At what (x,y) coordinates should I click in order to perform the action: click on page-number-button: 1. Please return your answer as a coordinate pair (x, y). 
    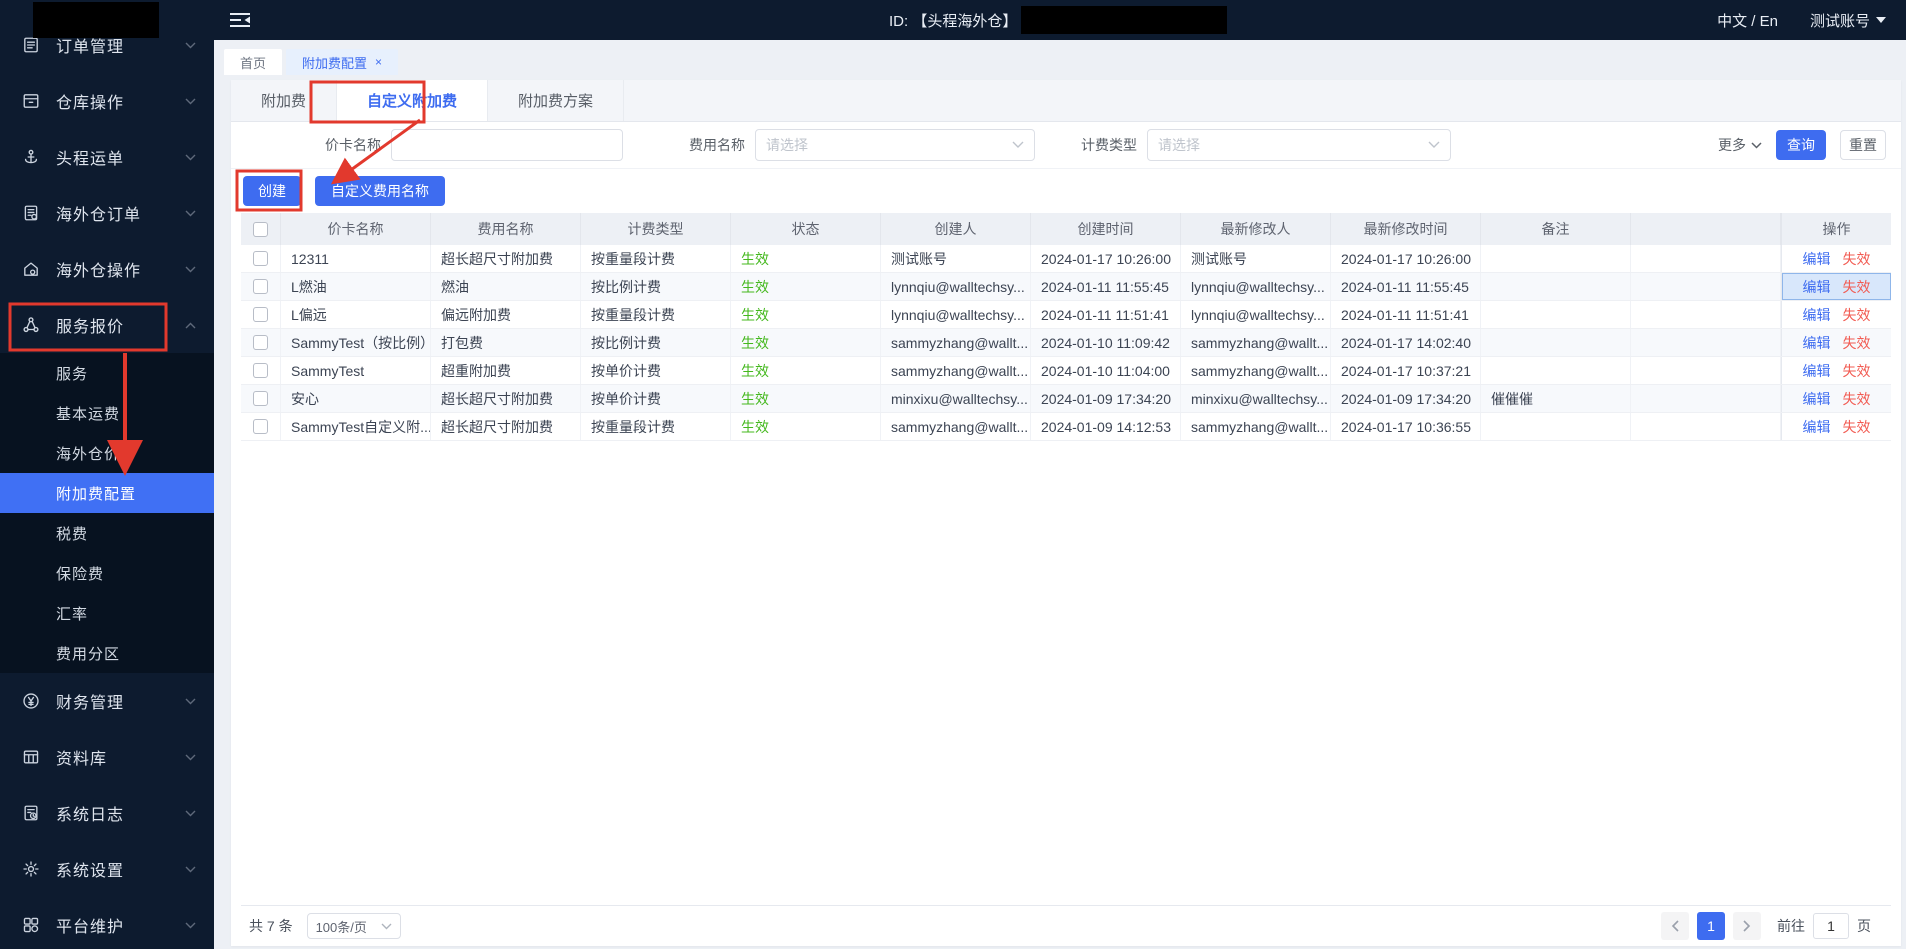
    Looking at the image, I should click on (1711, 926).